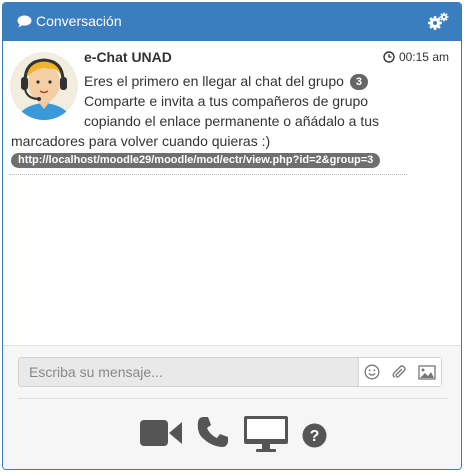 The width and height of the screenshot is (467, 474). I want to click on phone-icon, so click(213, 432).